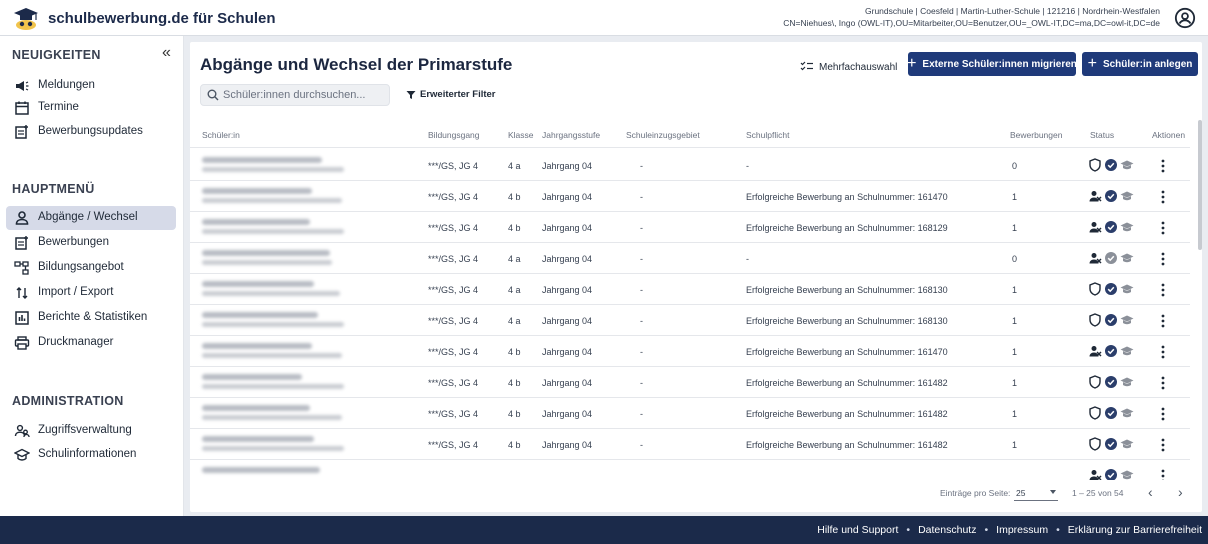  I want to click on collapse-sidebar-button: «, so click(166, 53).